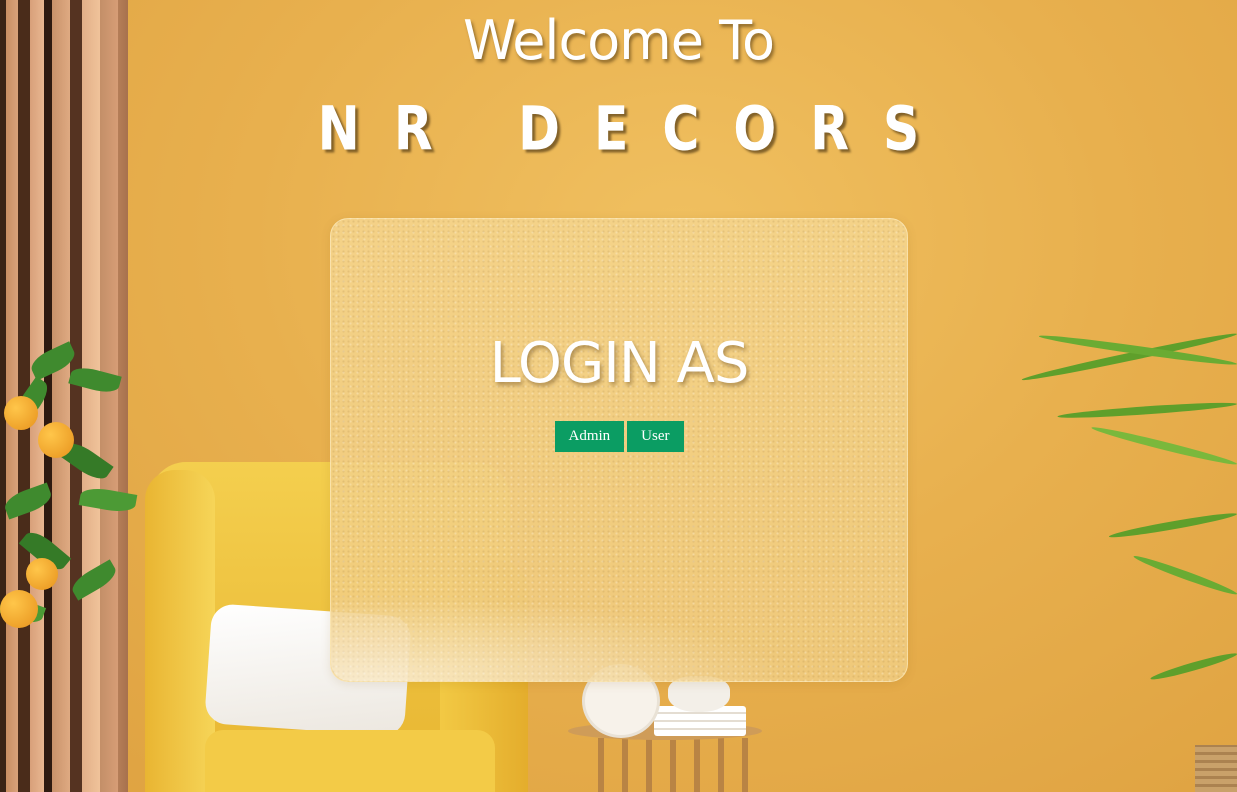  I want to click on login-title: LOGIN AS, so click(619, 363).